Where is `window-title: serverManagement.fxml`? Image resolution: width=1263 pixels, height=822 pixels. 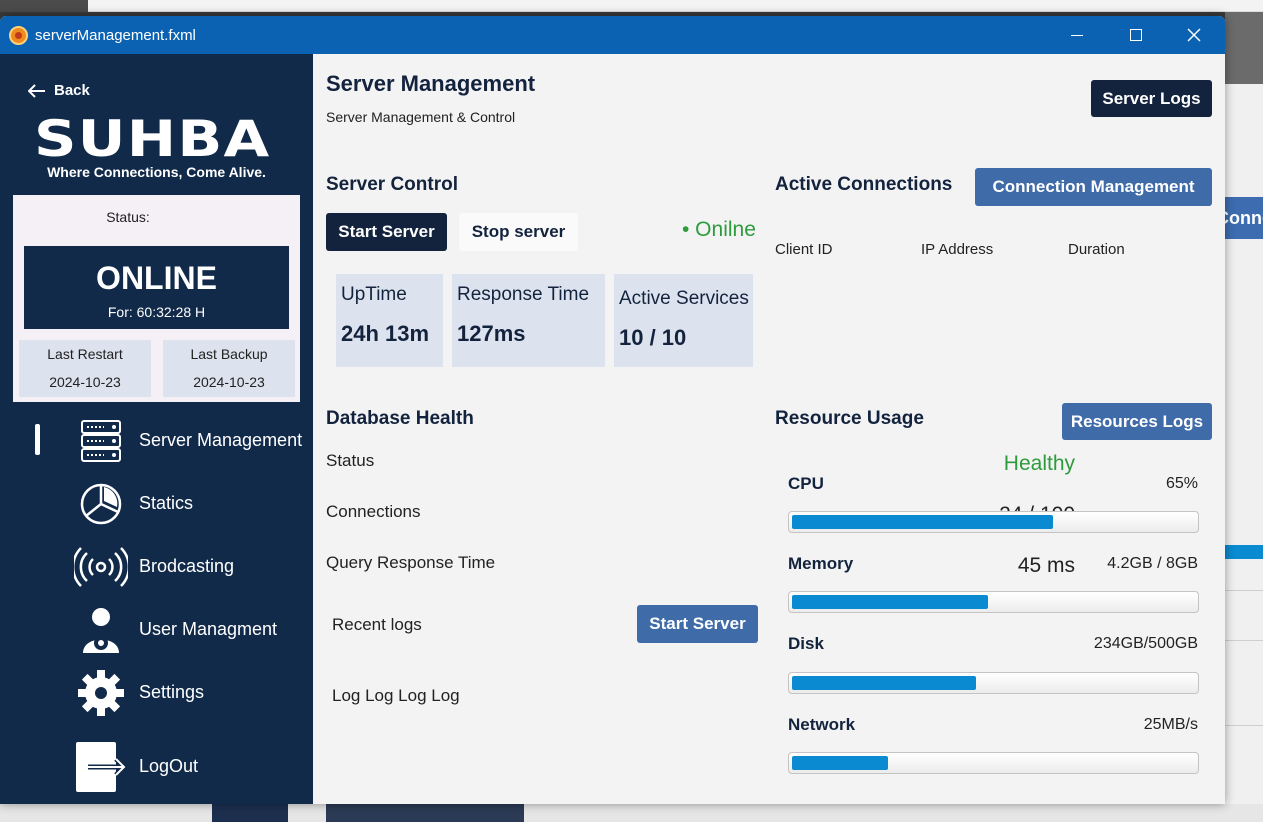
window-title: serverManagement.fxml is located at coordinates (115, 35).